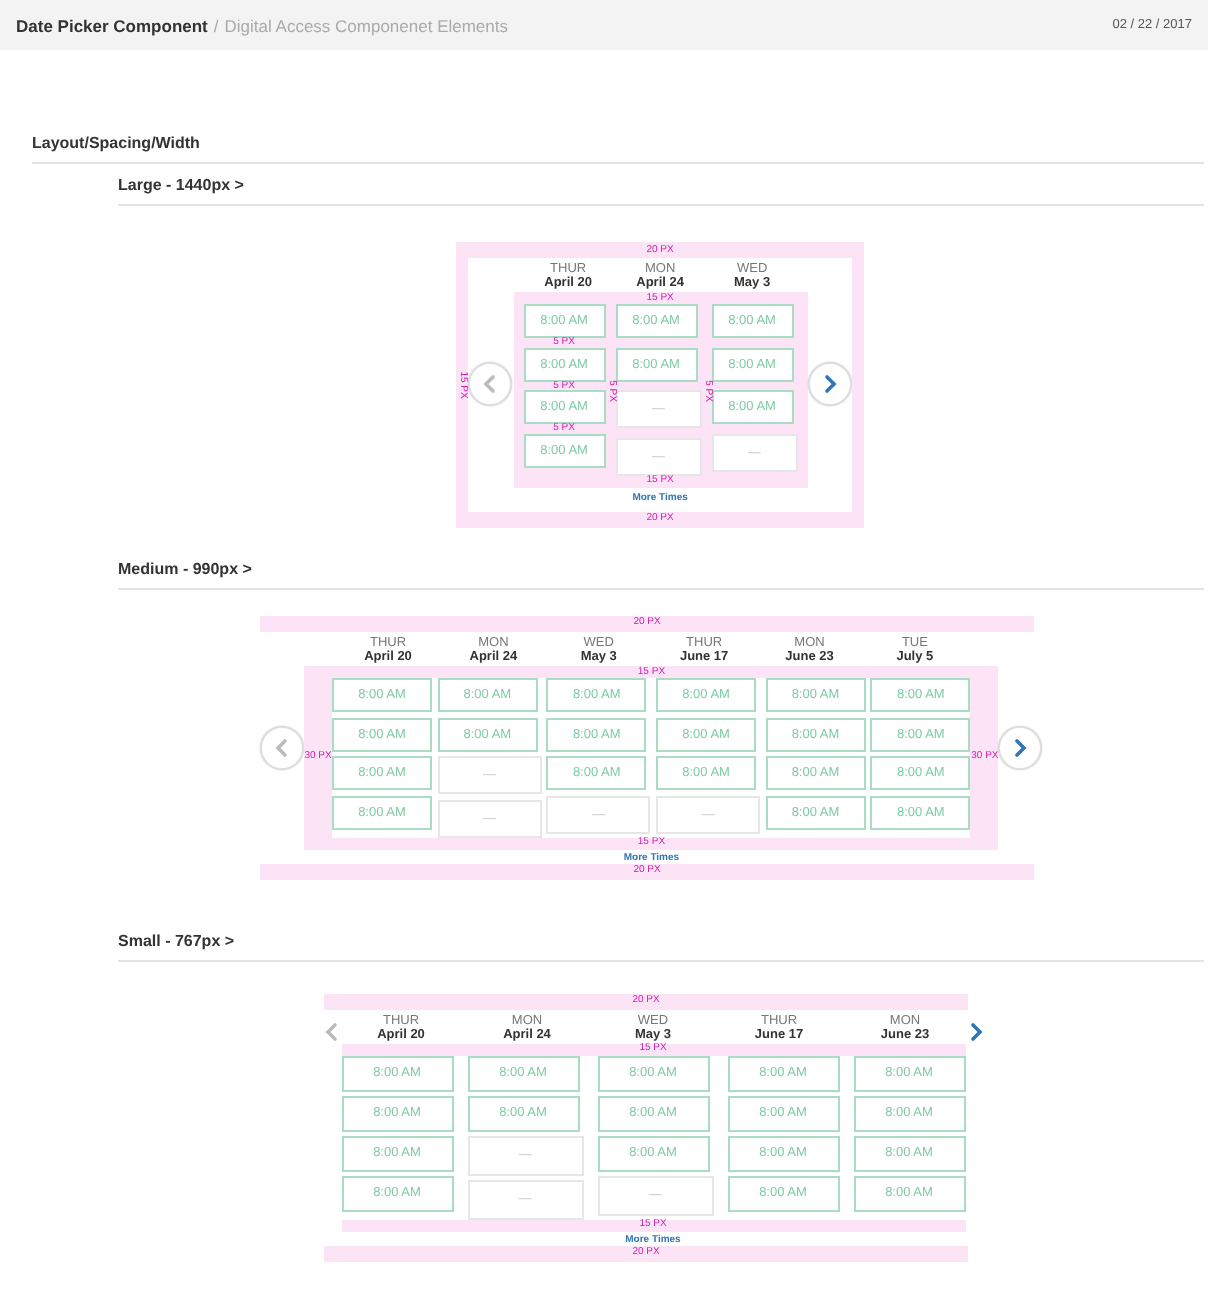  Describe the element at coordinates (181, 185) in the screenshot. I see `subsection-title: Large - 1440px >` at that location.